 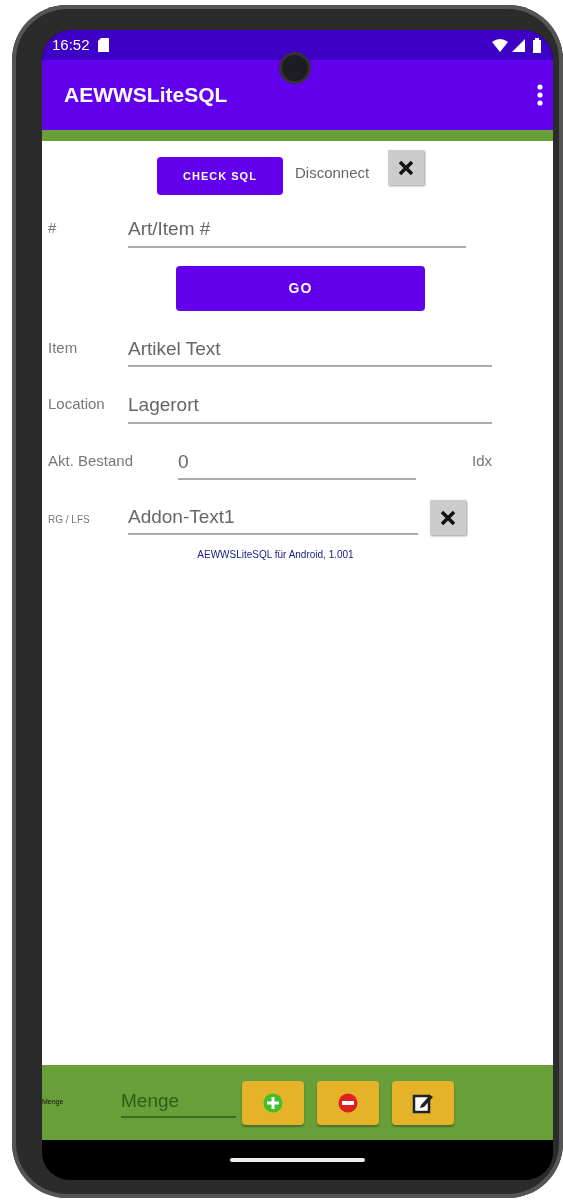 I want to click on field-label: Location, so click(x=77, y=404).